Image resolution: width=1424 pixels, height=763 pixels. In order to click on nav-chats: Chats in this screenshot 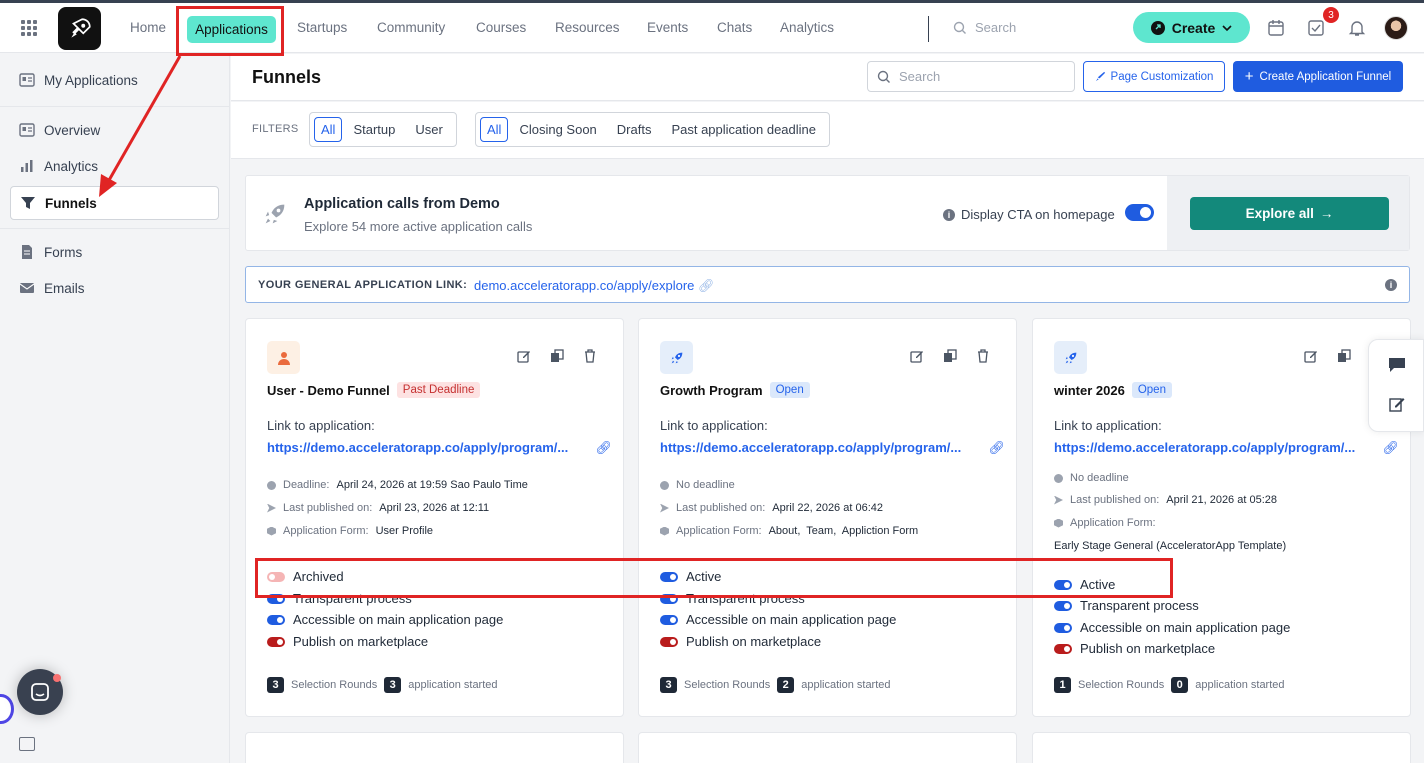, I will do `click(734, 27)`.